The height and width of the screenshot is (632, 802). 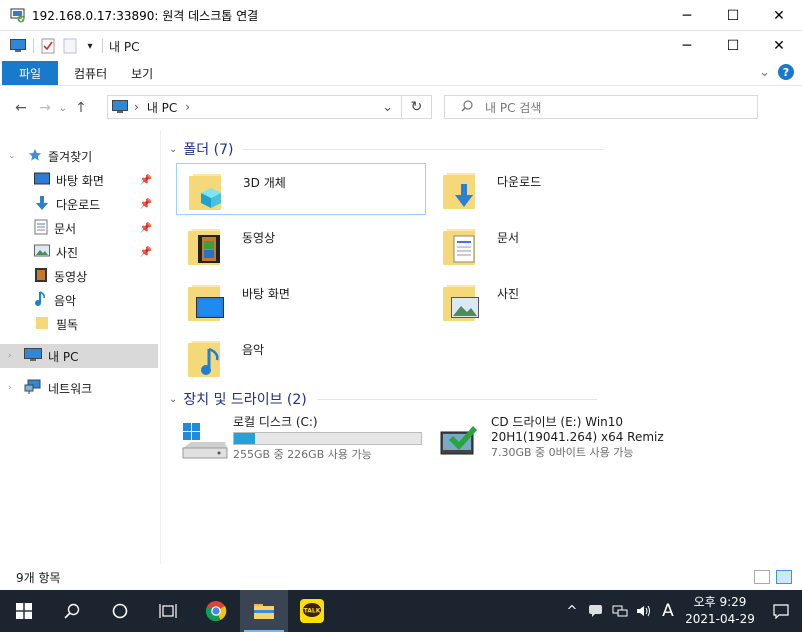 I want to click on rdp-close-button: ✕, so click(x=779, y=15).